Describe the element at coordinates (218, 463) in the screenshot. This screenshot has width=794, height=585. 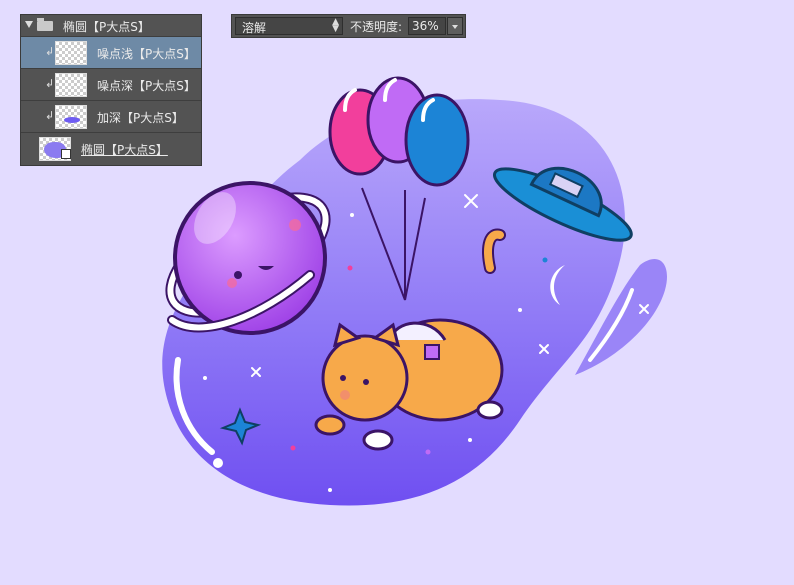
I see `star-dot` at that location.